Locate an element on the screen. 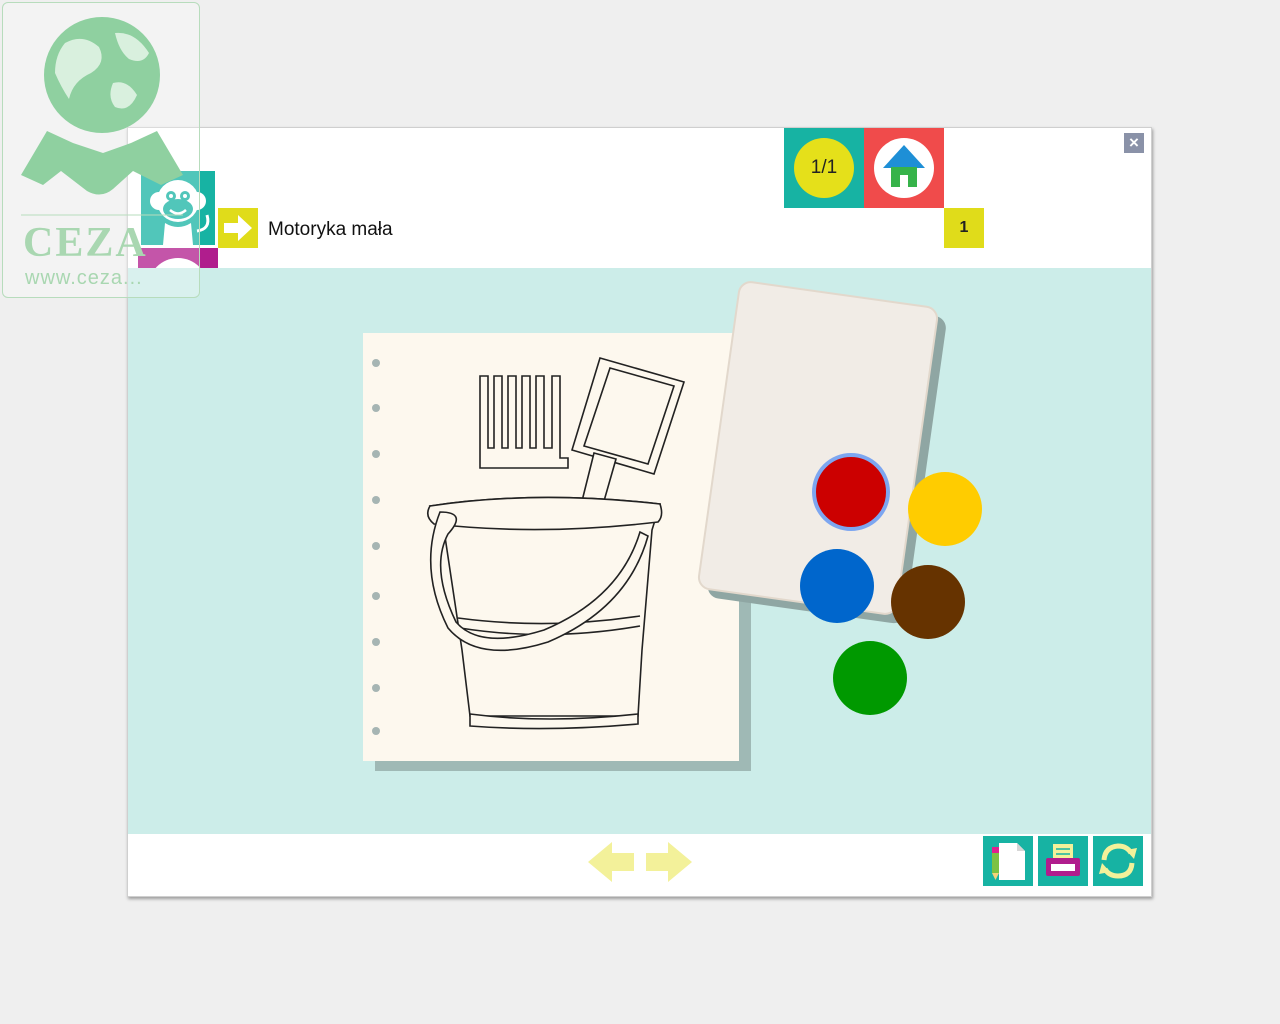 This screenshot has height=1024, width=1280. next-button is located at coordinates (669, 862).